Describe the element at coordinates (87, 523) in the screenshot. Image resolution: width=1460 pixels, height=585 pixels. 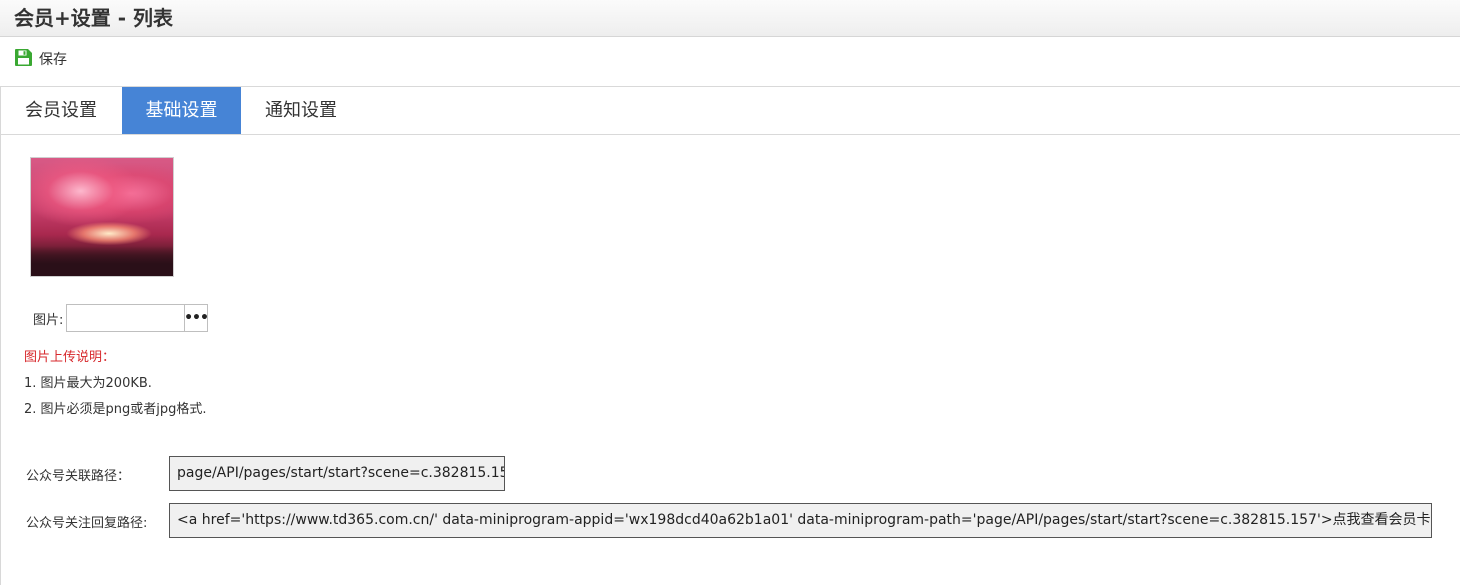
I see `reply-path-label: 公众号关注回复路径:` at that location.